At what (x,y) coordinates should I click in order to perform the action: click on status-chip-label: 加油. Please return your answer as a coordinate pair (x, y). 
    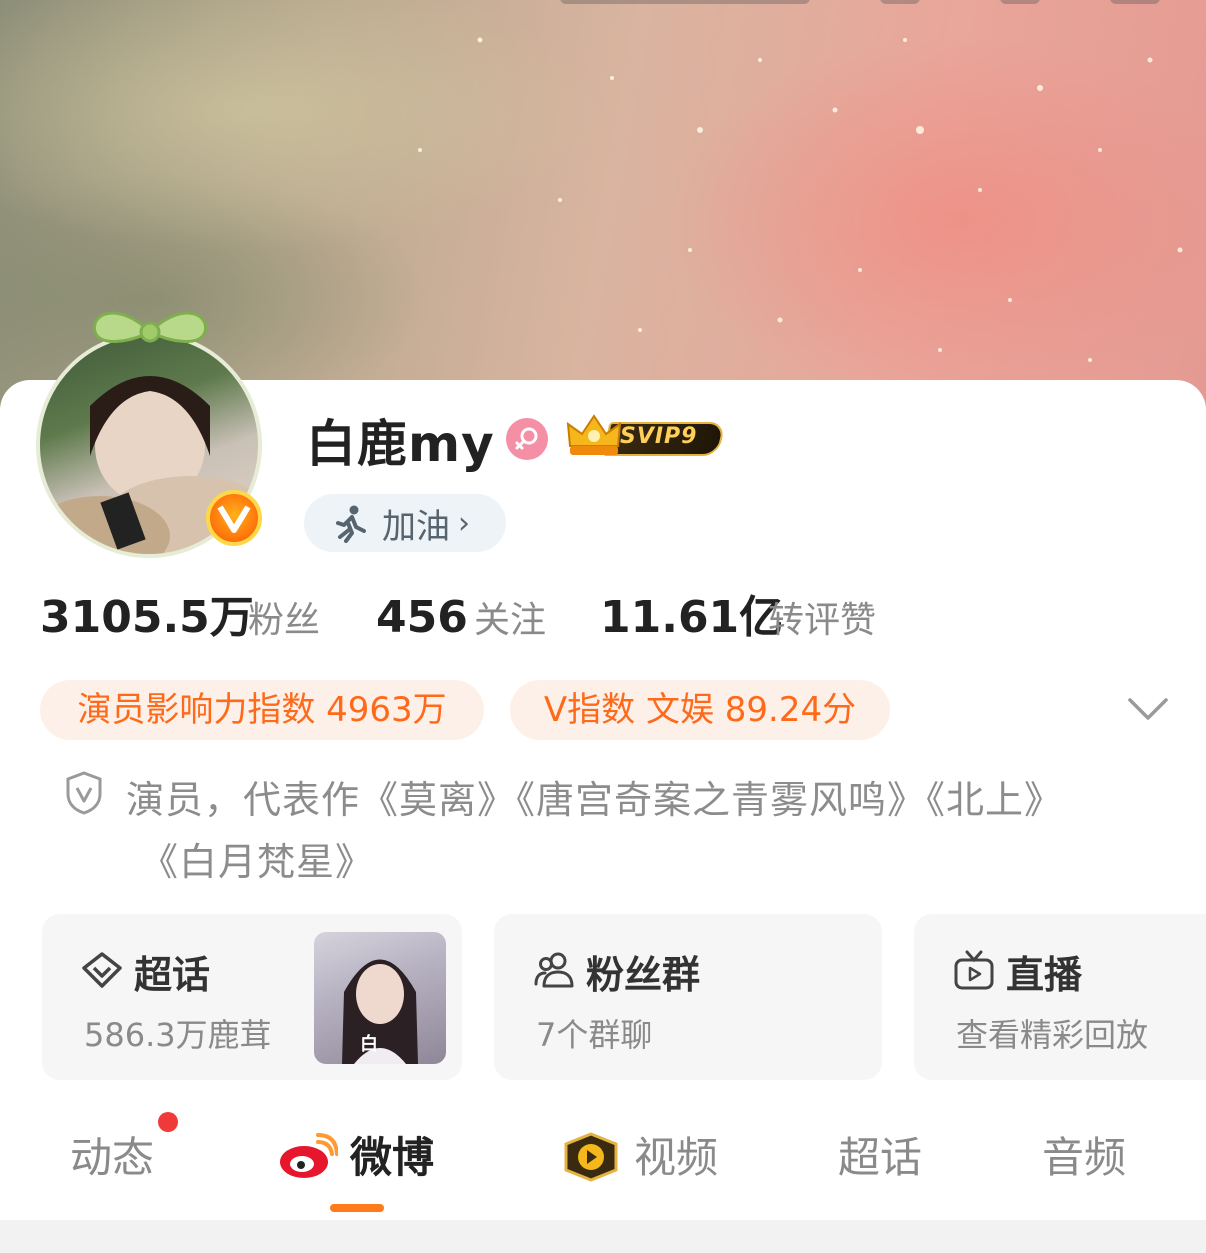
    Looking at the image, I should click on (416, 526).